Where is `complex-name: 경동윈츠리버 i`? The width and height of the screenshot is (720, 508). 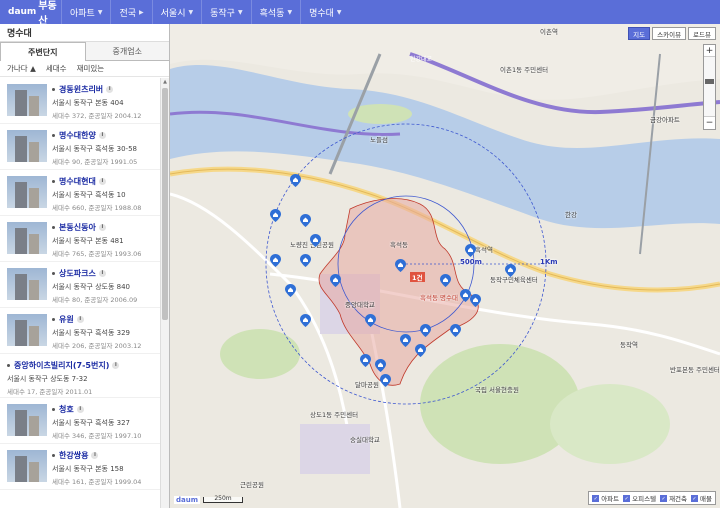
complex-name: 경동윈츠리버 i is located at coordinates (105, 89).